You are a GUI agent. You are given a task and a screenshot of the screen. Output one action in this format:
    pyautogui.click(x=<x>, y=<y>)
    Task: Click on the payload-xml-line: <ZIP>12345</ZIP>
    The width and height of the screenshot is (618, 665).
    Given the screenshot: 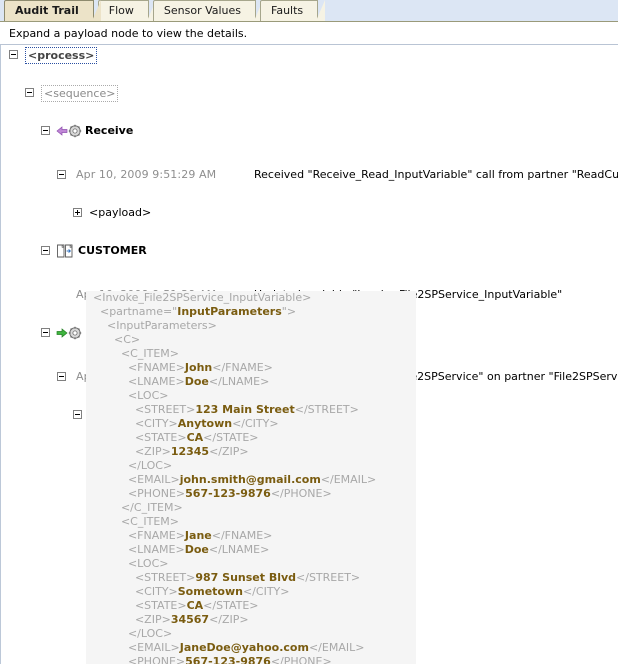 What is the action you would take?
    pyautogui.click(x=167, y=451)
    